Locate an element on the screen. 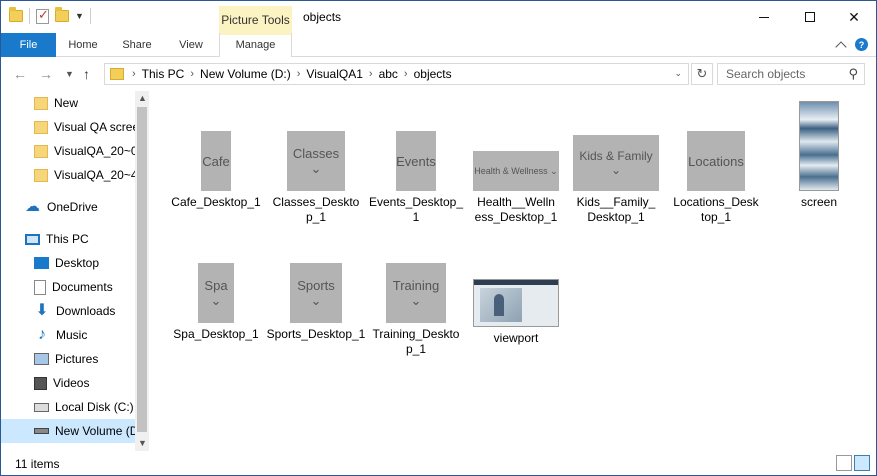 The width and height of the screenshot is (877, 476). recent-locations-icon: ▼ is located at coordinates (69, 74).